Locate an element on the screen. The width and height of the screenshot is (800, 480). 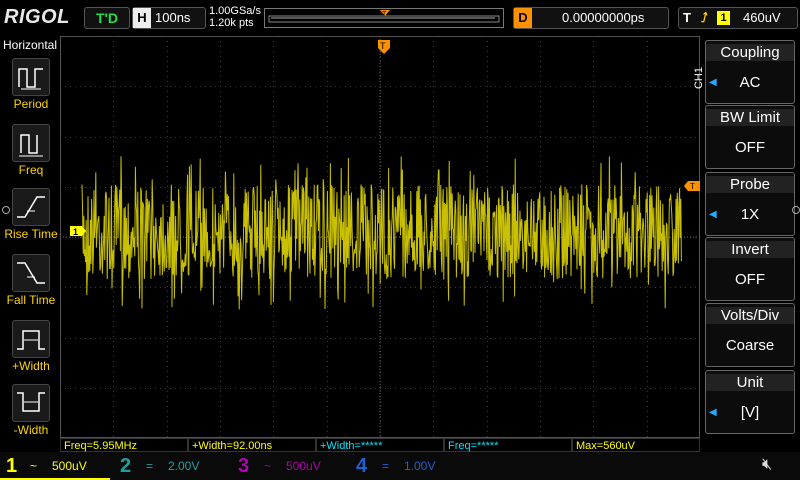
delay-label: D is located at coordinates (523, 18).